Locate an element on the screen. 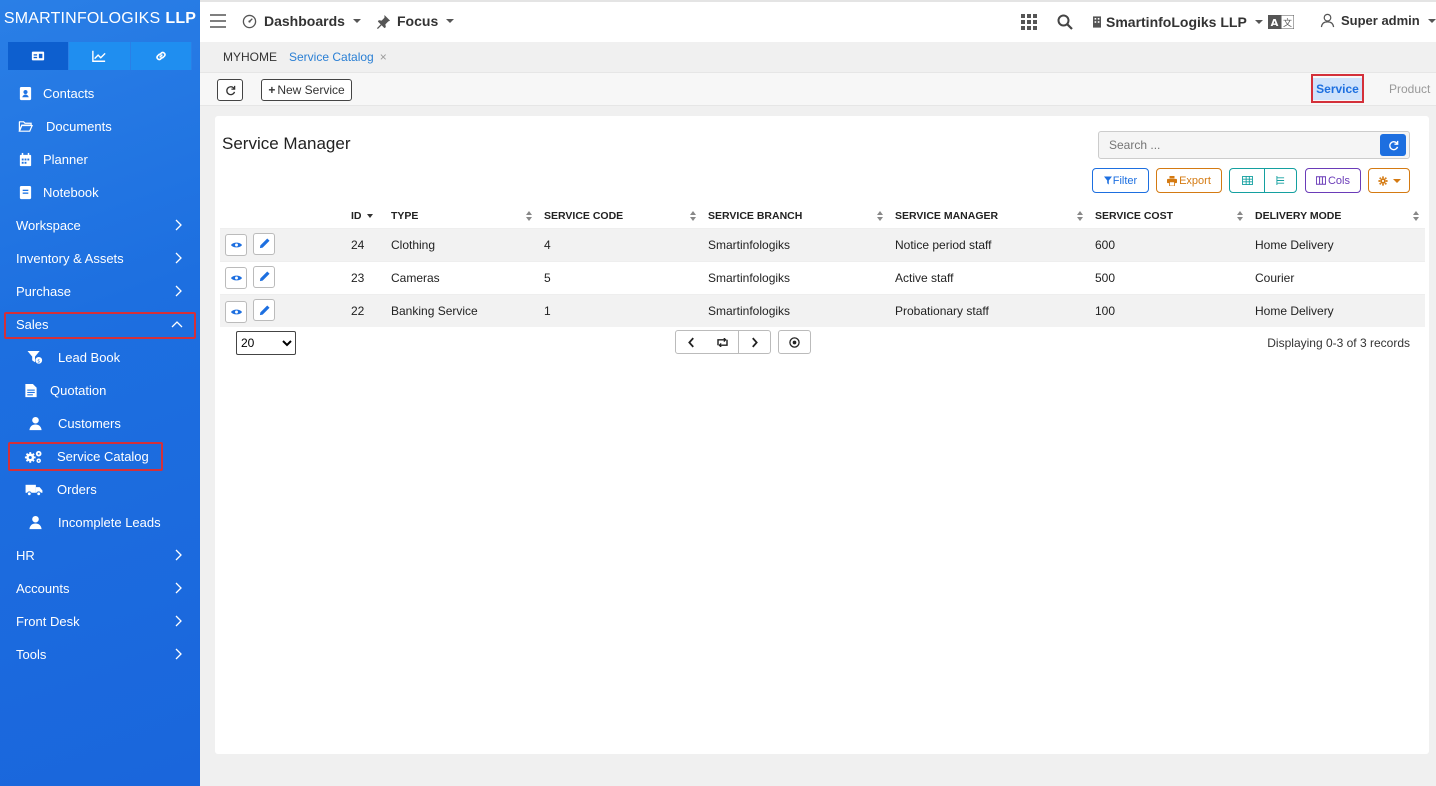 This screenshot has height=786, width=1436. search-box is located at coordinates (1254, 145).